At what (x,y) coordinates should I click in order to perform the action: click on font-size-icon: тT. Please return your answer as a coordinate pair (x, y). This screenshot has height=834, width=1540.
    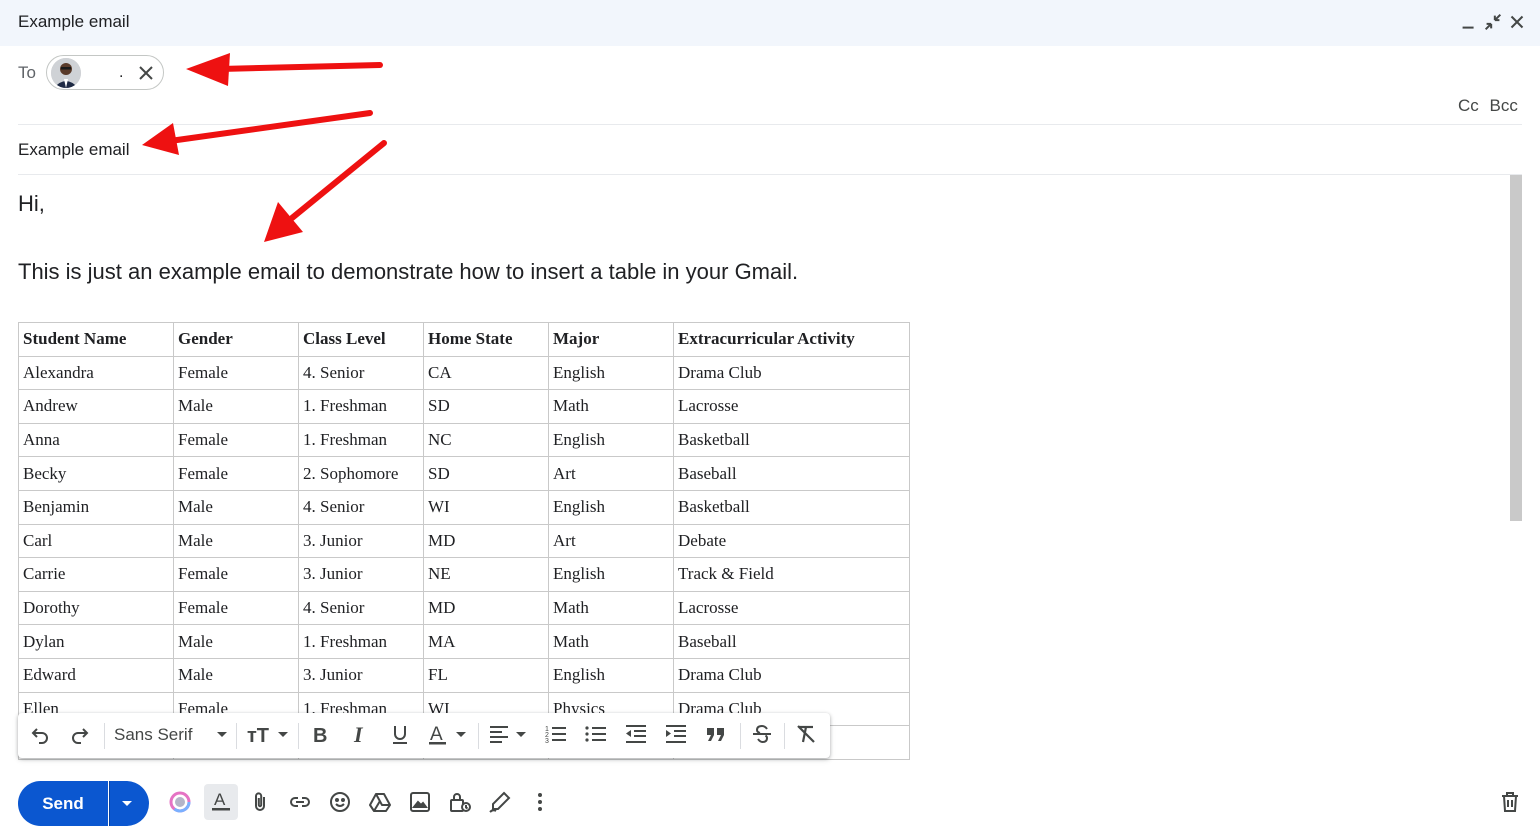
    Looking at the image, I should click on (269, 736).